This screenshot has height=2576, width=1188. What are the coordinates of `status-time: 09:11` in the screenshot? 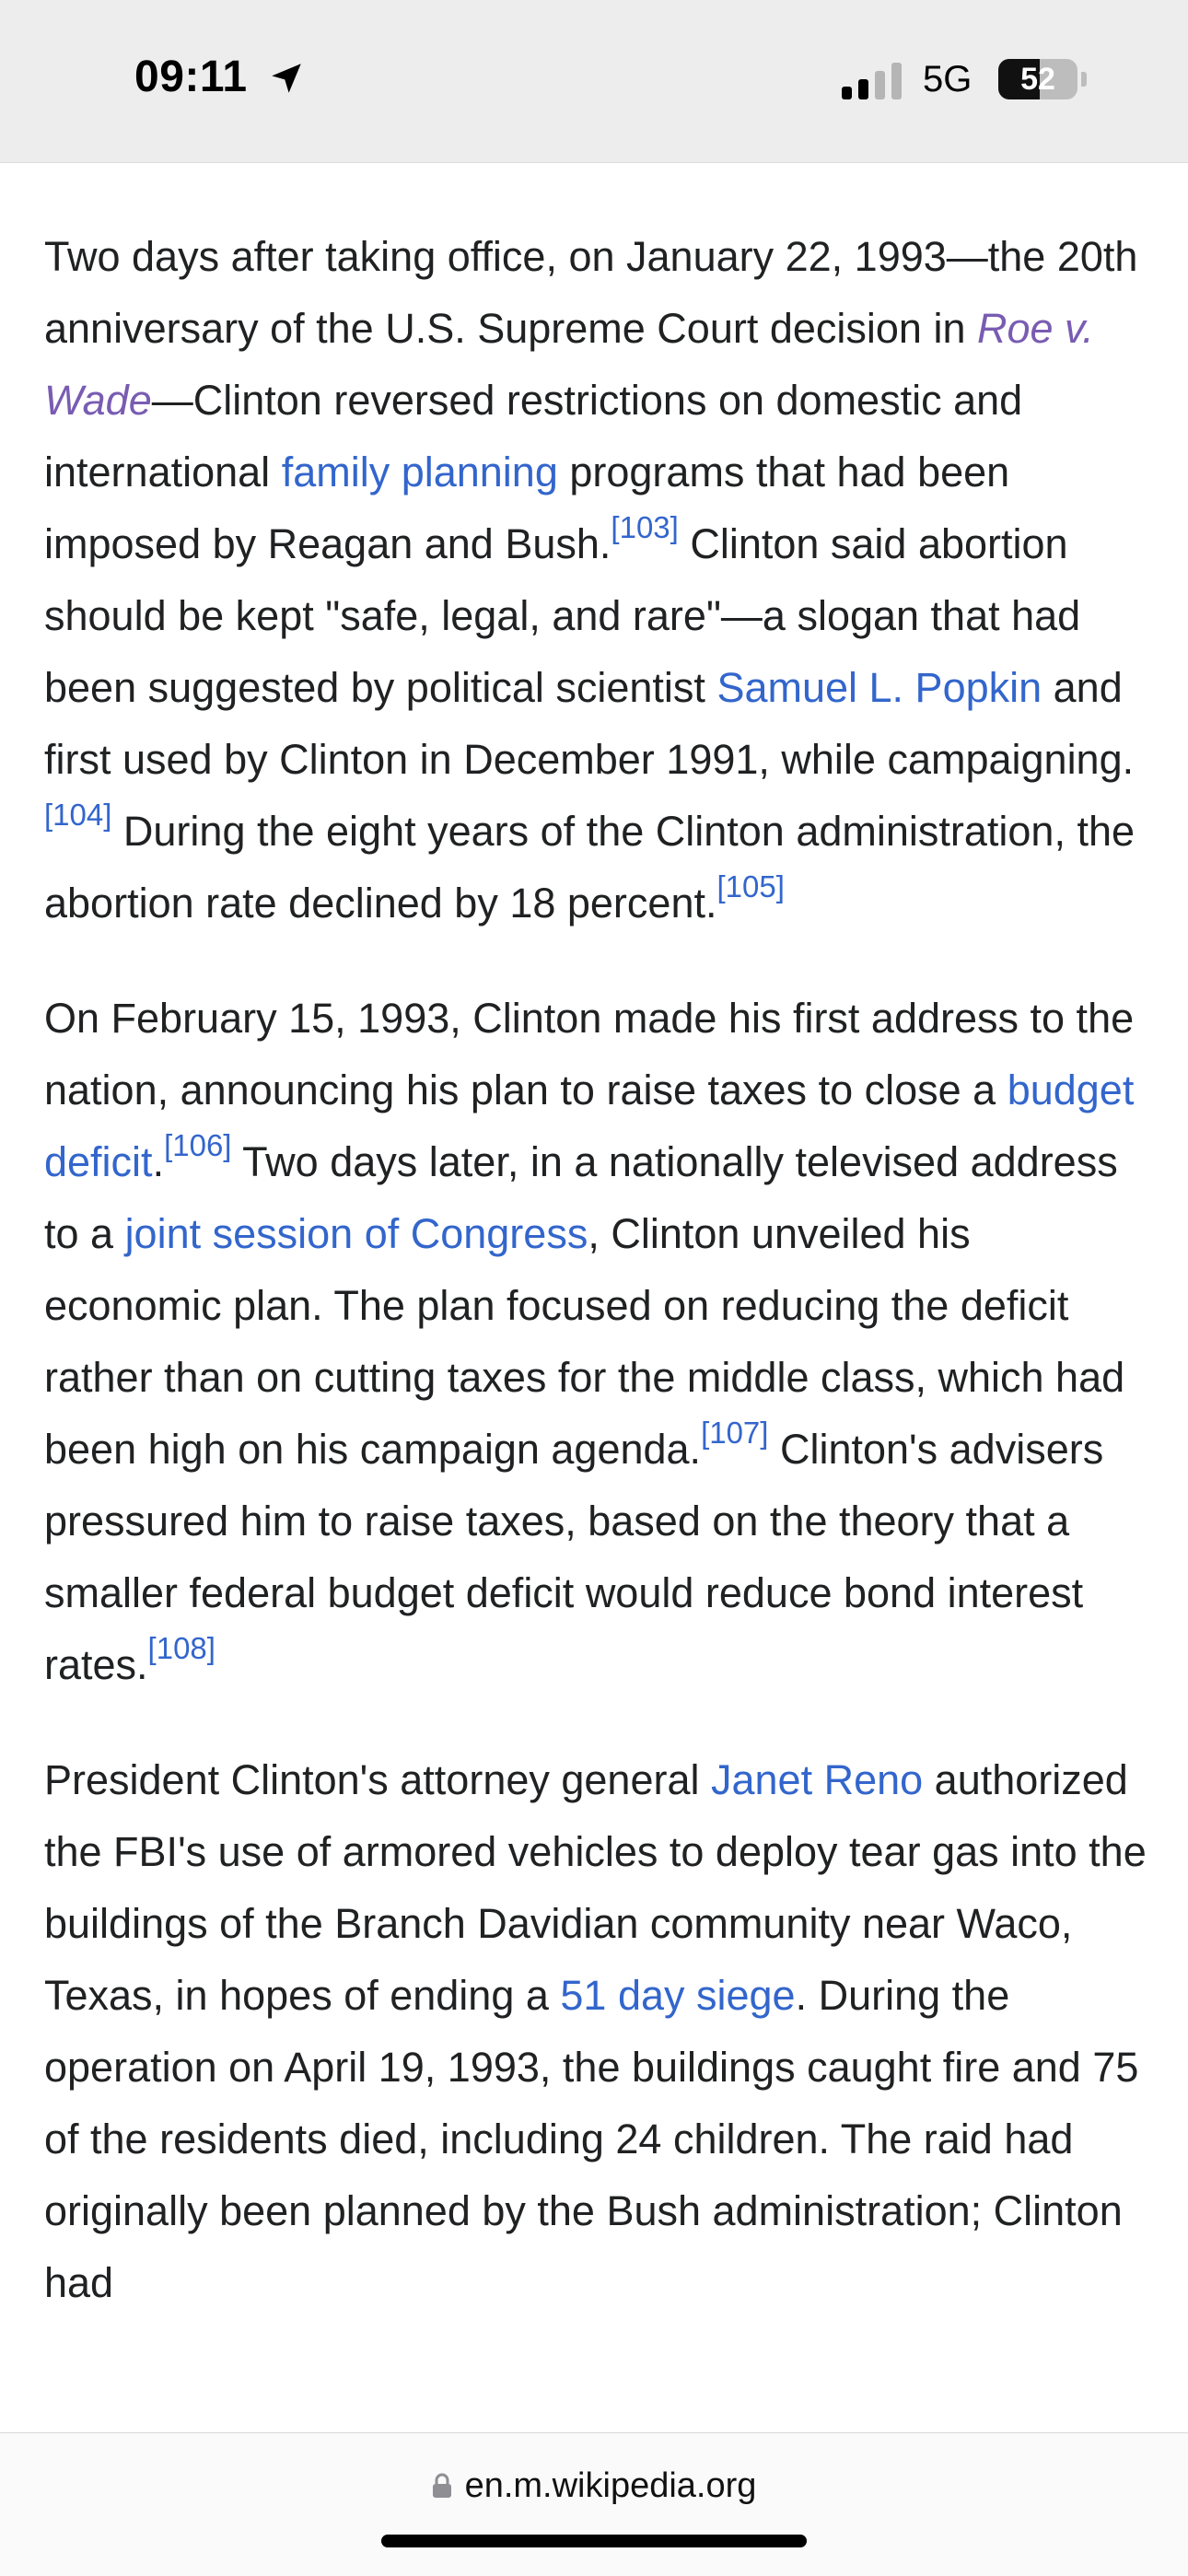 It's located at (191, 76).